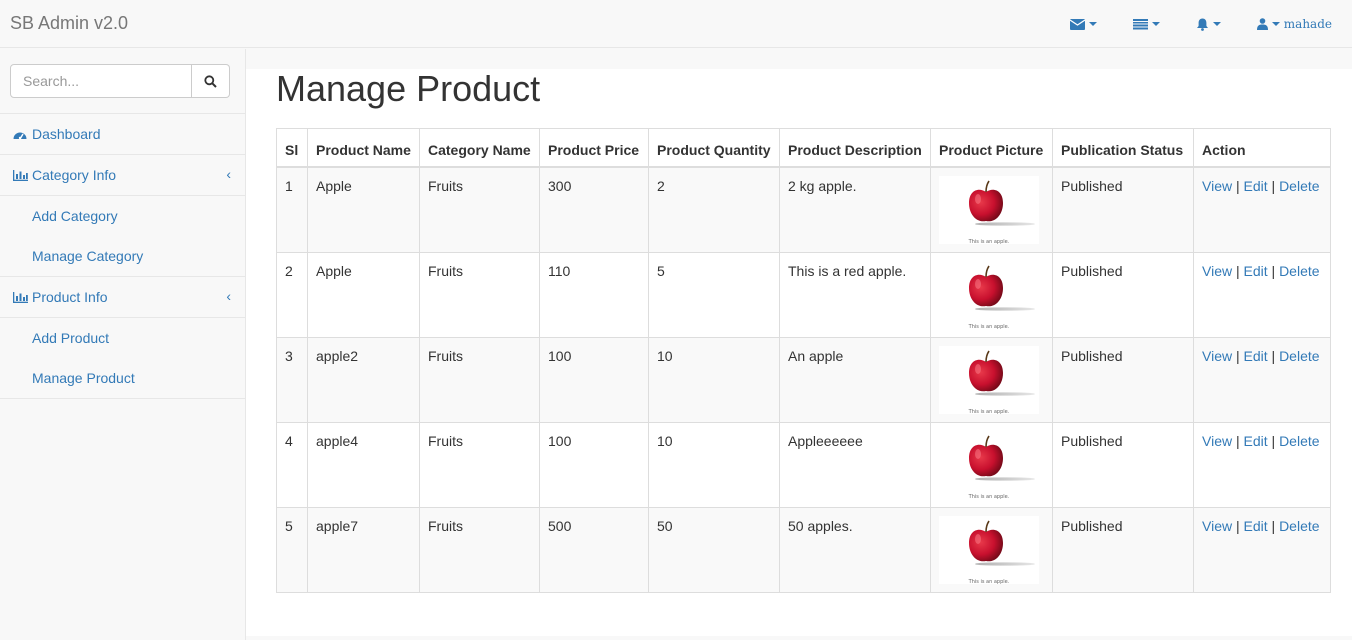  I want to click on sidebar-item-manage-product: Manage Product, so click(122, 378).